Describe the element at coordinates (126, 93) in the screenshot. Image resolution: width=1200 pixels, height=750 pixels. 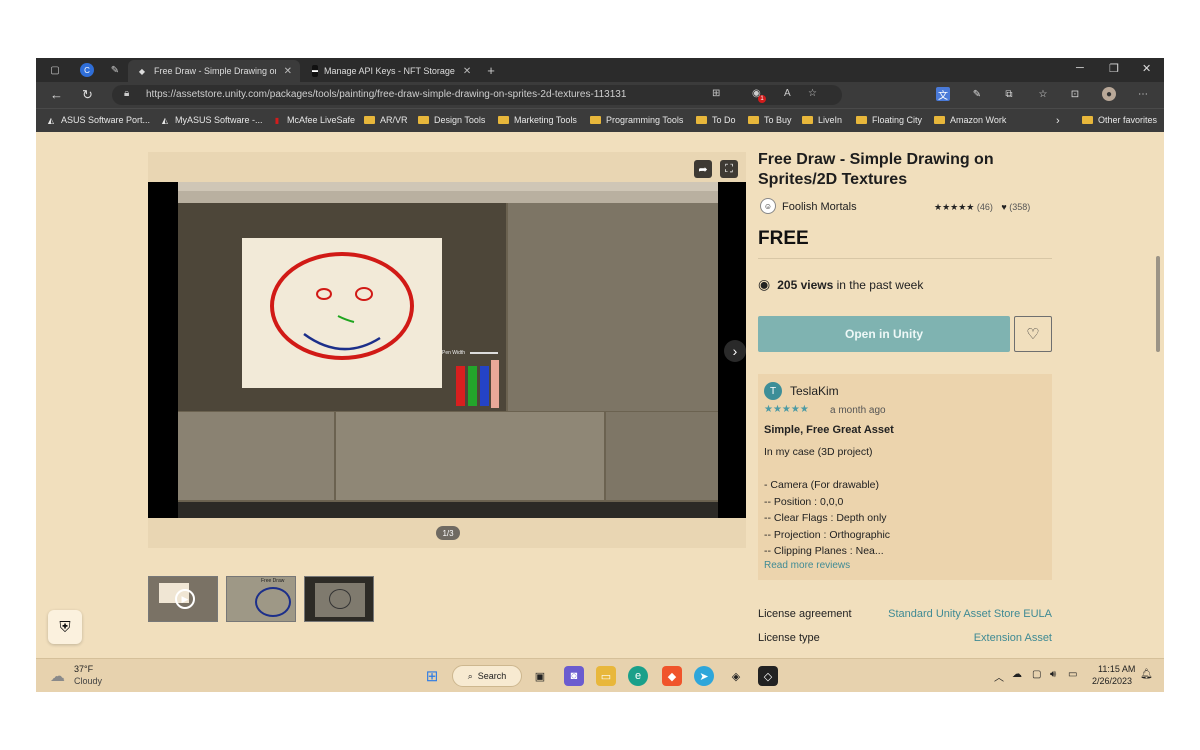
I see `lock-icon: 🔒︎` at that location.